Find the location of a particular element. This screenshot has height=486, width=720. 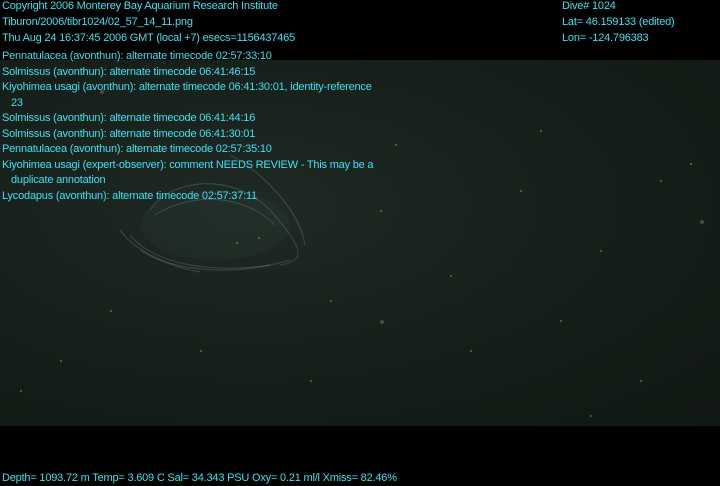

file-path-text: Tiburon/2006/tibr1024/02_57_14_11.png is located at coordinates (97, 22).